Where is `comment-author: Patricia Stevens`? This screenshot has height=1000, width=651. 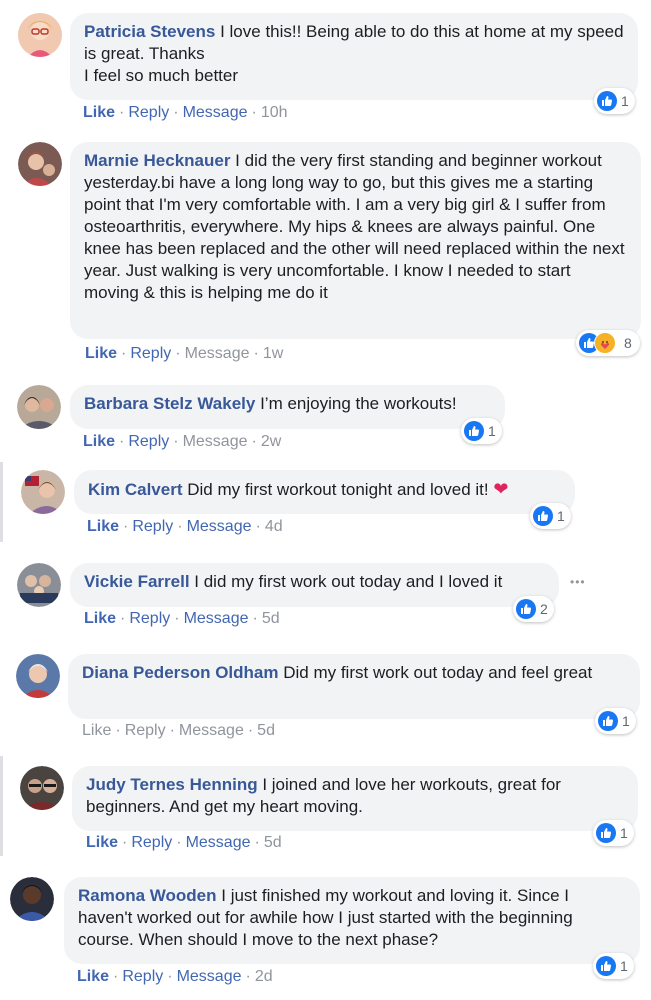
comment-author: Patricia Stevens is located at coordinates (149, 31).